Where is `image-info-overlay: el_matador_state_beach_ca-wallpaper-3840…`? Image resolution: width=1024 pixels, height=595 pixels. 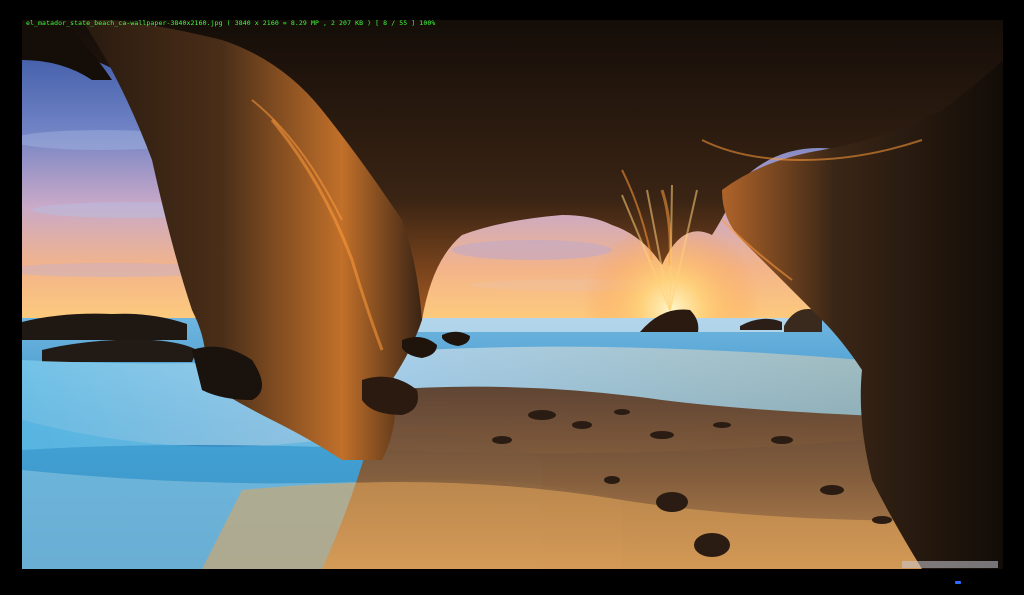 image-info-overlay: el_matador_state_beach_ca-wallpaper-3840… is located at coordinates (231, 23).